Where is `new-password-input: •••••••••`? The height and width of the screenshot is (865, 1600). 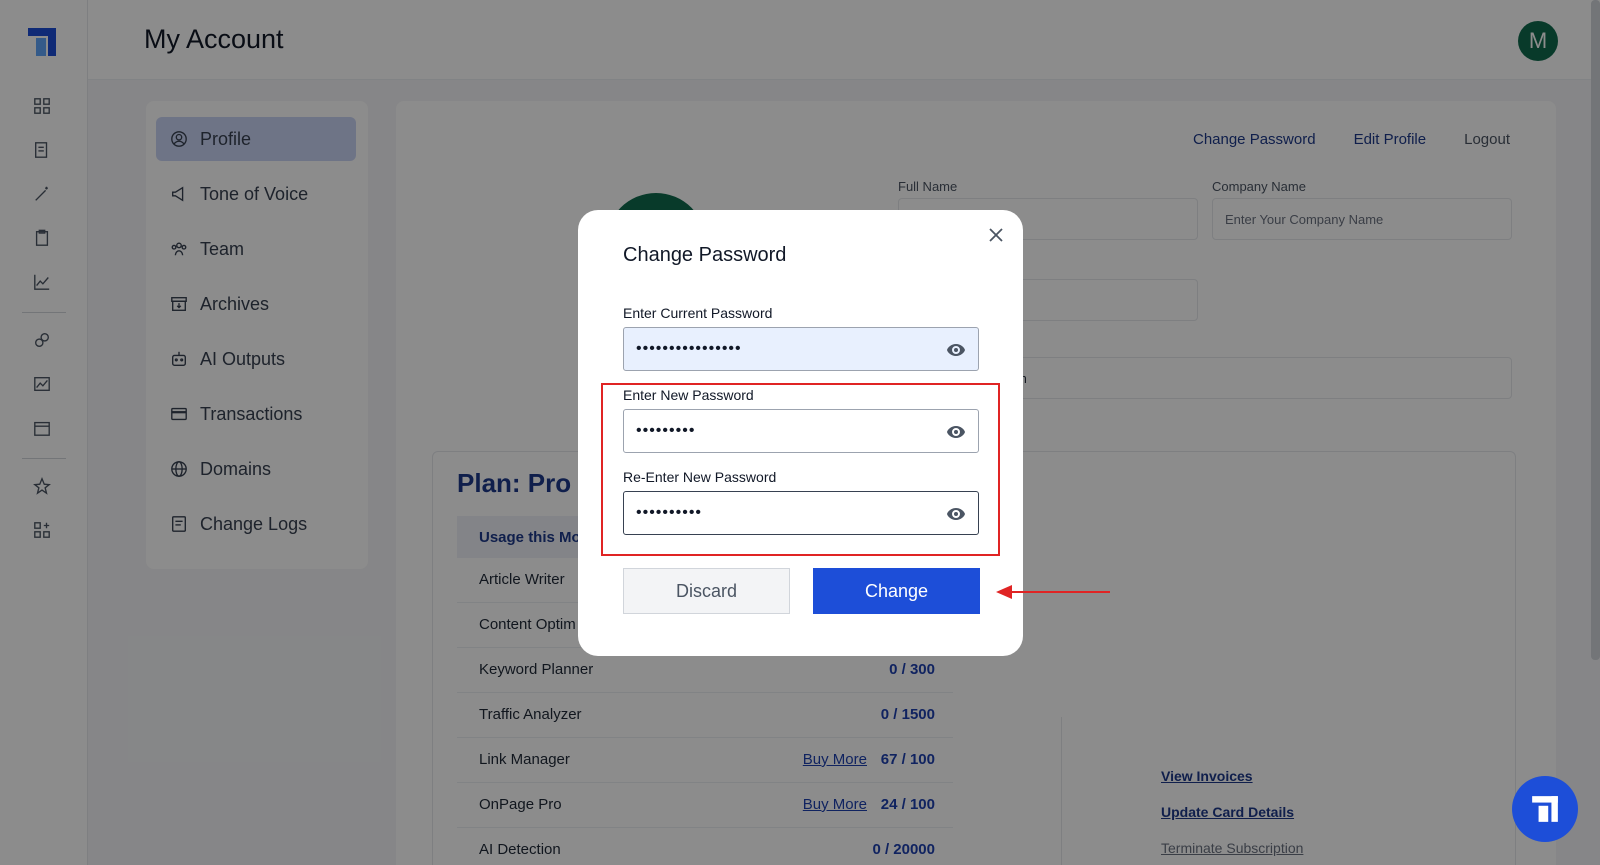
new-password-input: ••••••••• is located at coordinates (801, 431).